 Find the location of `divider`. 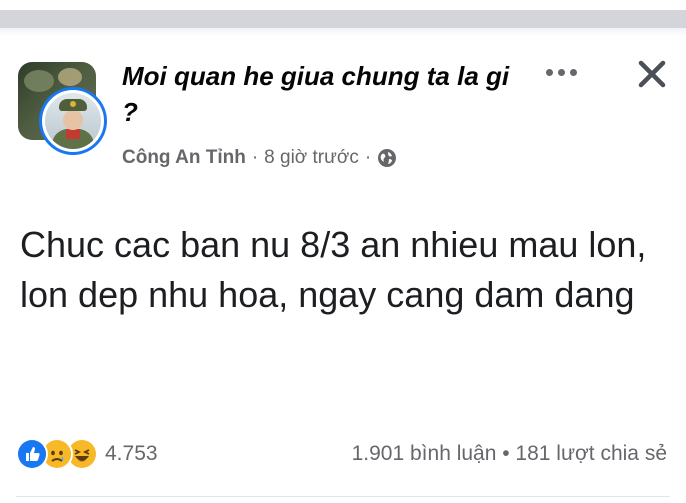

divider is located at coordinates (343, 496).